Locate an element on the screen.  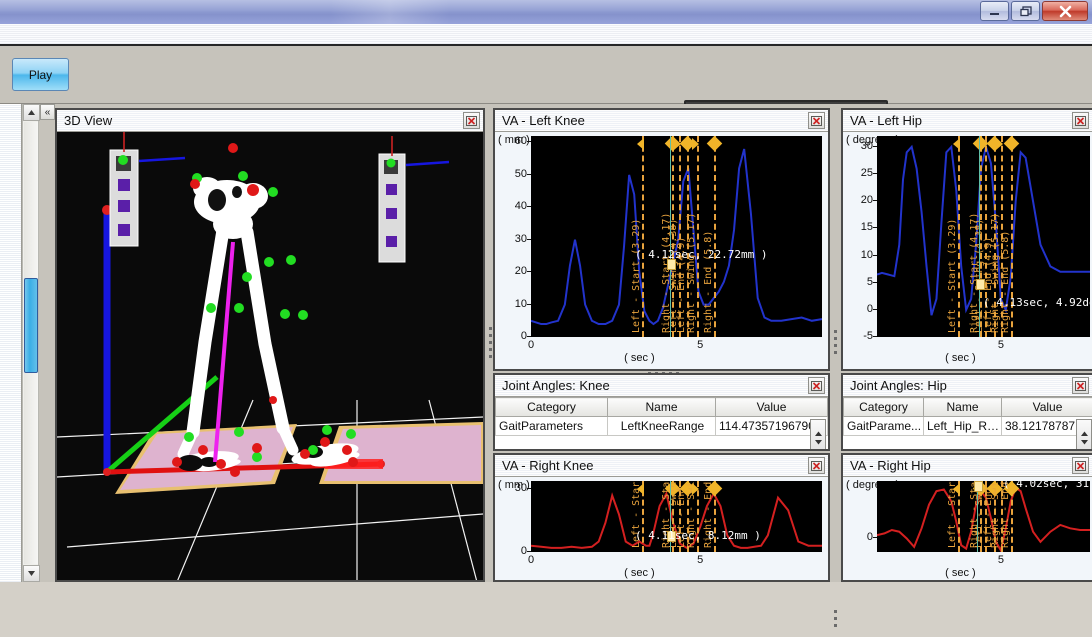
play-button-large: Play is located at coordinates (40, 74).